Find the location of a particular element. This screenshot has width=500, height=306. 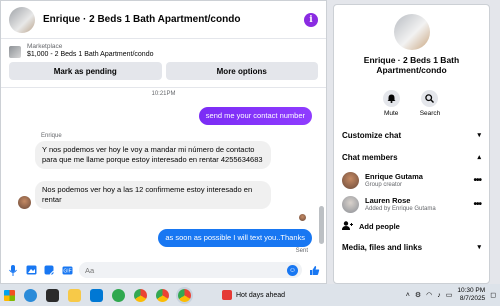

message-input is located at coordinates (186, 270).